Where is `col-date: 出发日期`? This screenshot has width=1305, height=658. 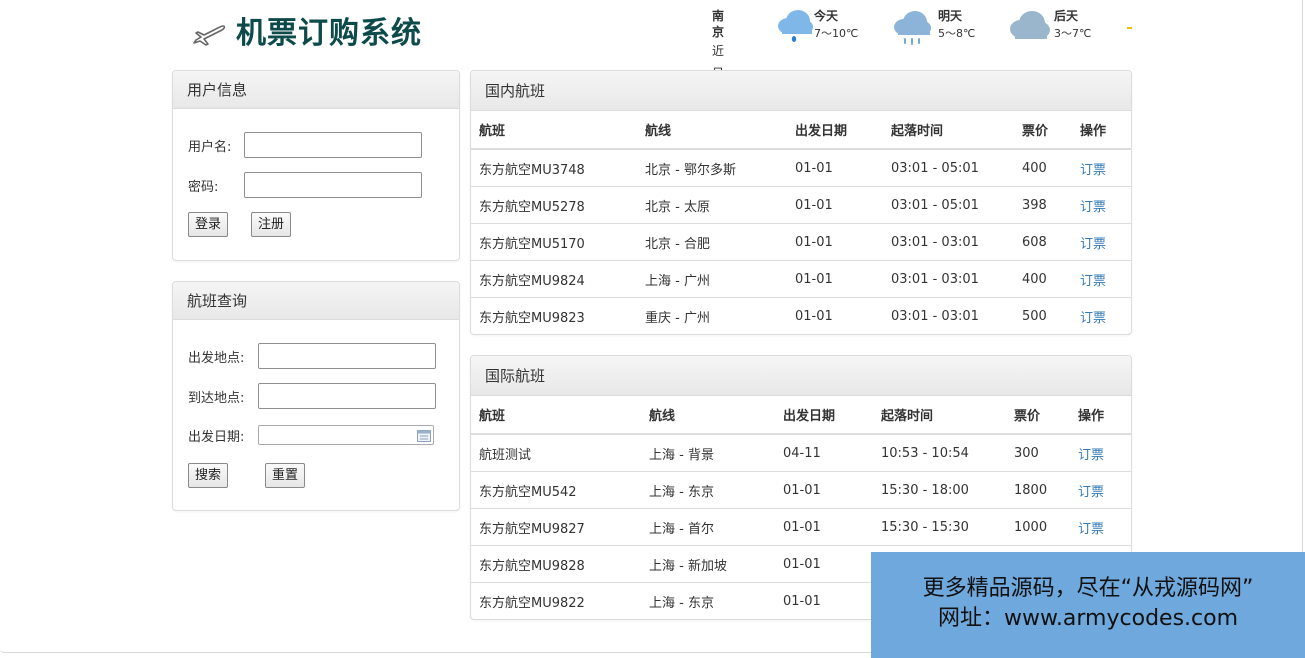 col-date: 出发日期 is located at coordinates (824, 415).